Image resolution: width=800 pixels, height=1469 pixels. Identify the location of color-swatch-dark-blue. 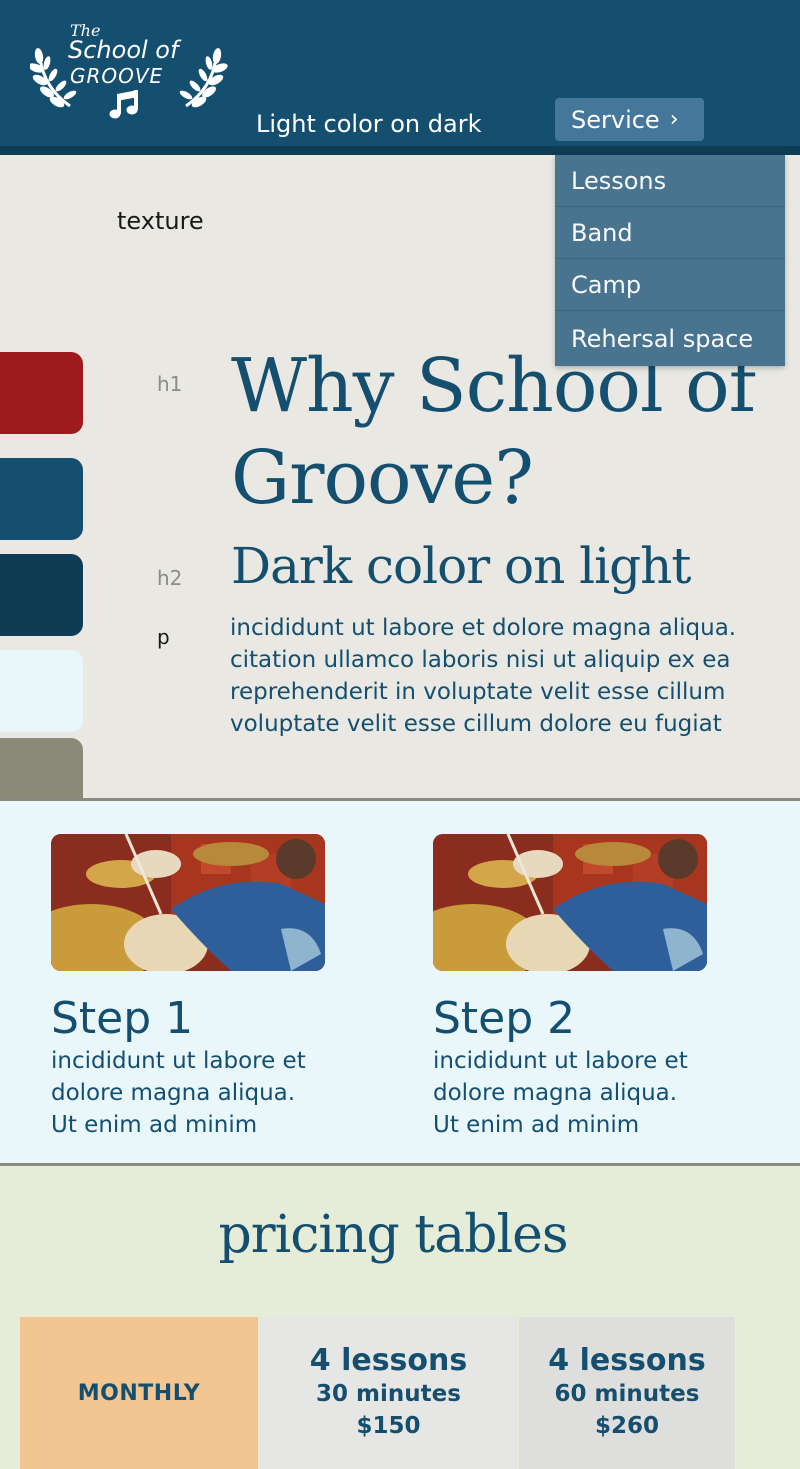
(41, 595).